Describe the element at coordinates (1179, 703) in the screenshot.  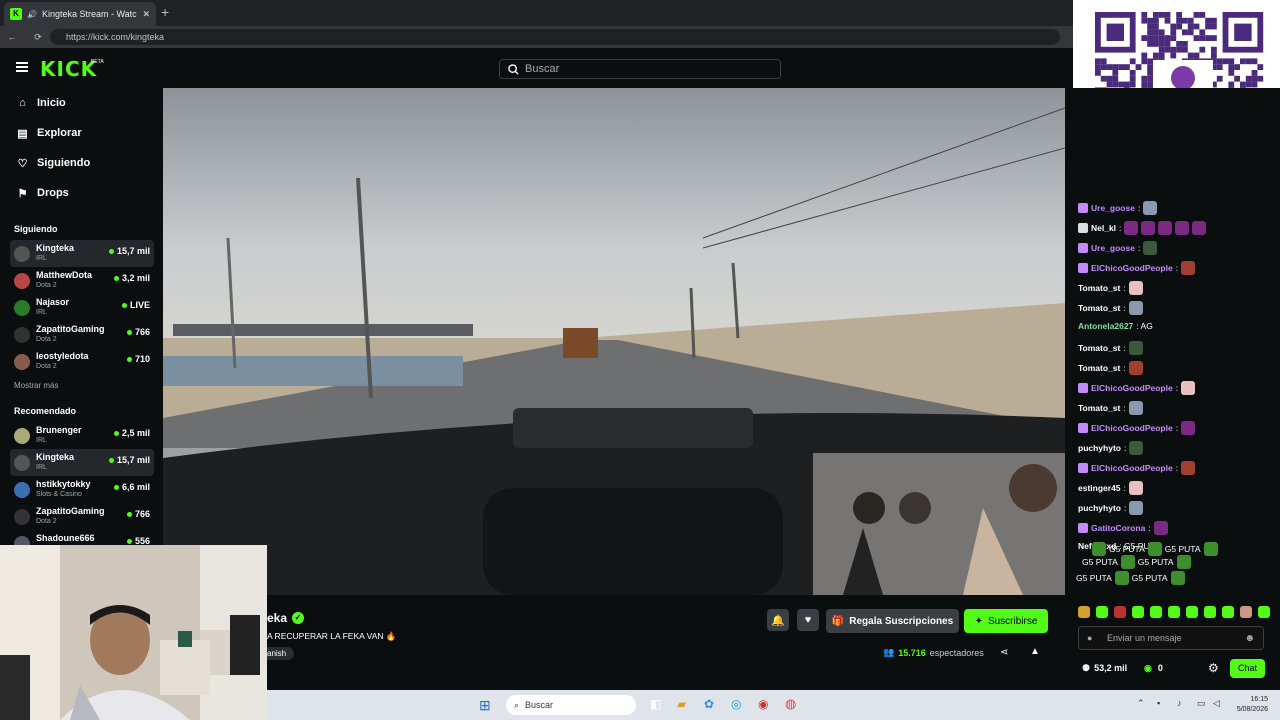
I see `microphone-icon: ♪` at that location.